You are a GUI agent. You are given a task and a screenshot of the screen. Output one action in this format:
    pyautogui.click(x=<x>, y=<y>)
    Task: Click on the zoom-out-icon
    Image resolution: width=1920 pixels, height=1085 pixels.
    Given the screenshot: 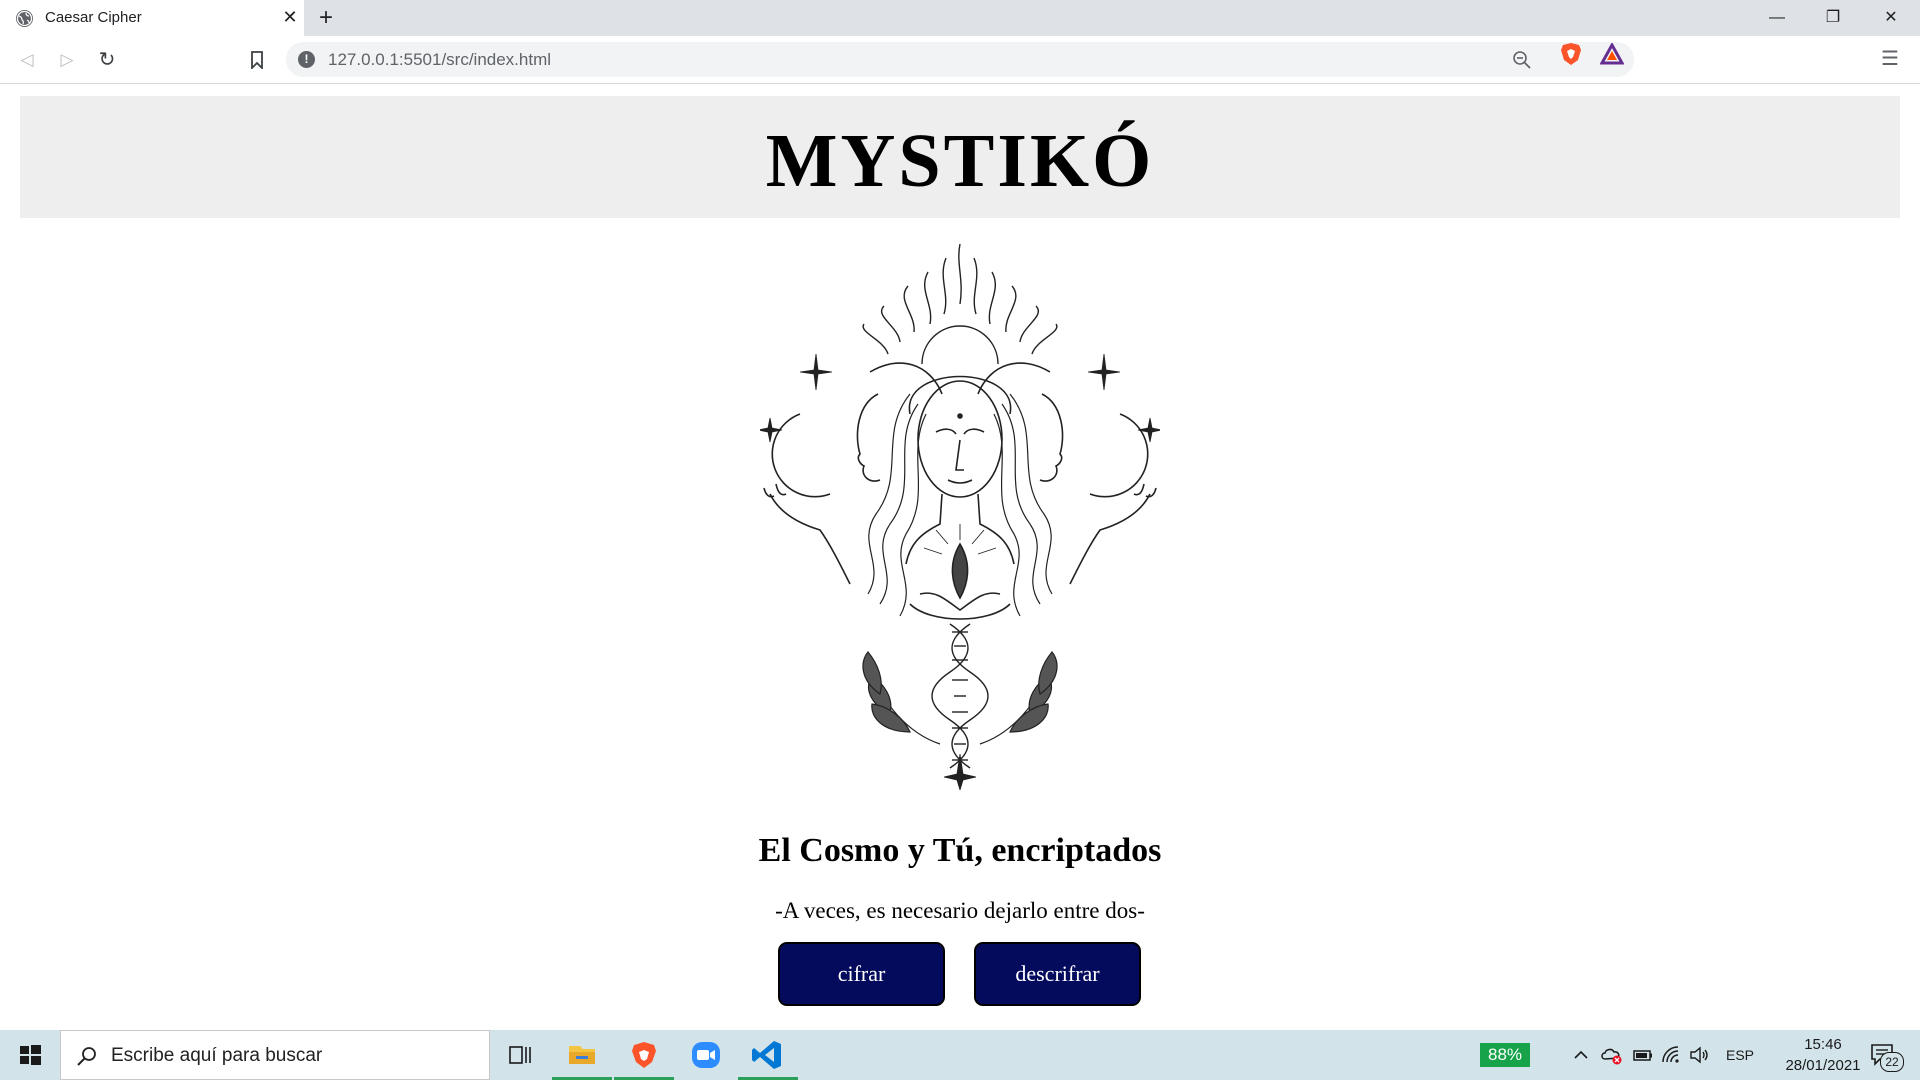 What is the action you would take?
    pyautogui.click(x=1522, y=60)
    